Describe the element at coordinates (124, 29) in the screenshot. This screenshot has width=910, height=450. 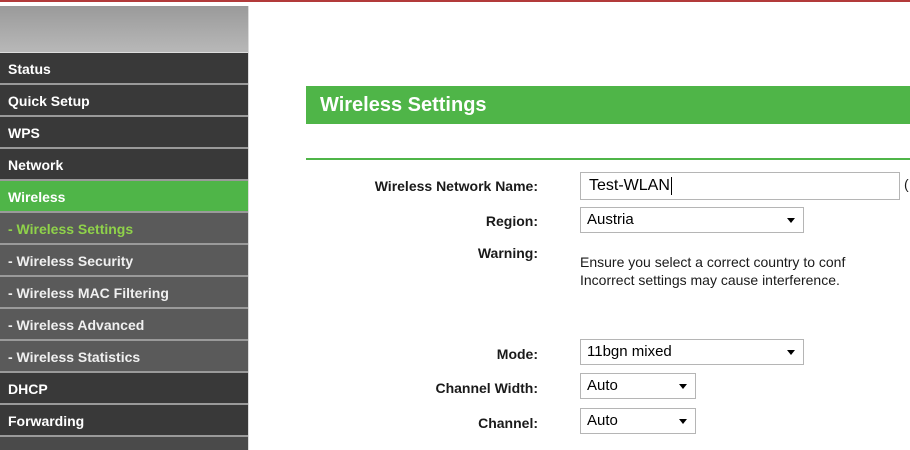
I see `sidebar-header` at that location.